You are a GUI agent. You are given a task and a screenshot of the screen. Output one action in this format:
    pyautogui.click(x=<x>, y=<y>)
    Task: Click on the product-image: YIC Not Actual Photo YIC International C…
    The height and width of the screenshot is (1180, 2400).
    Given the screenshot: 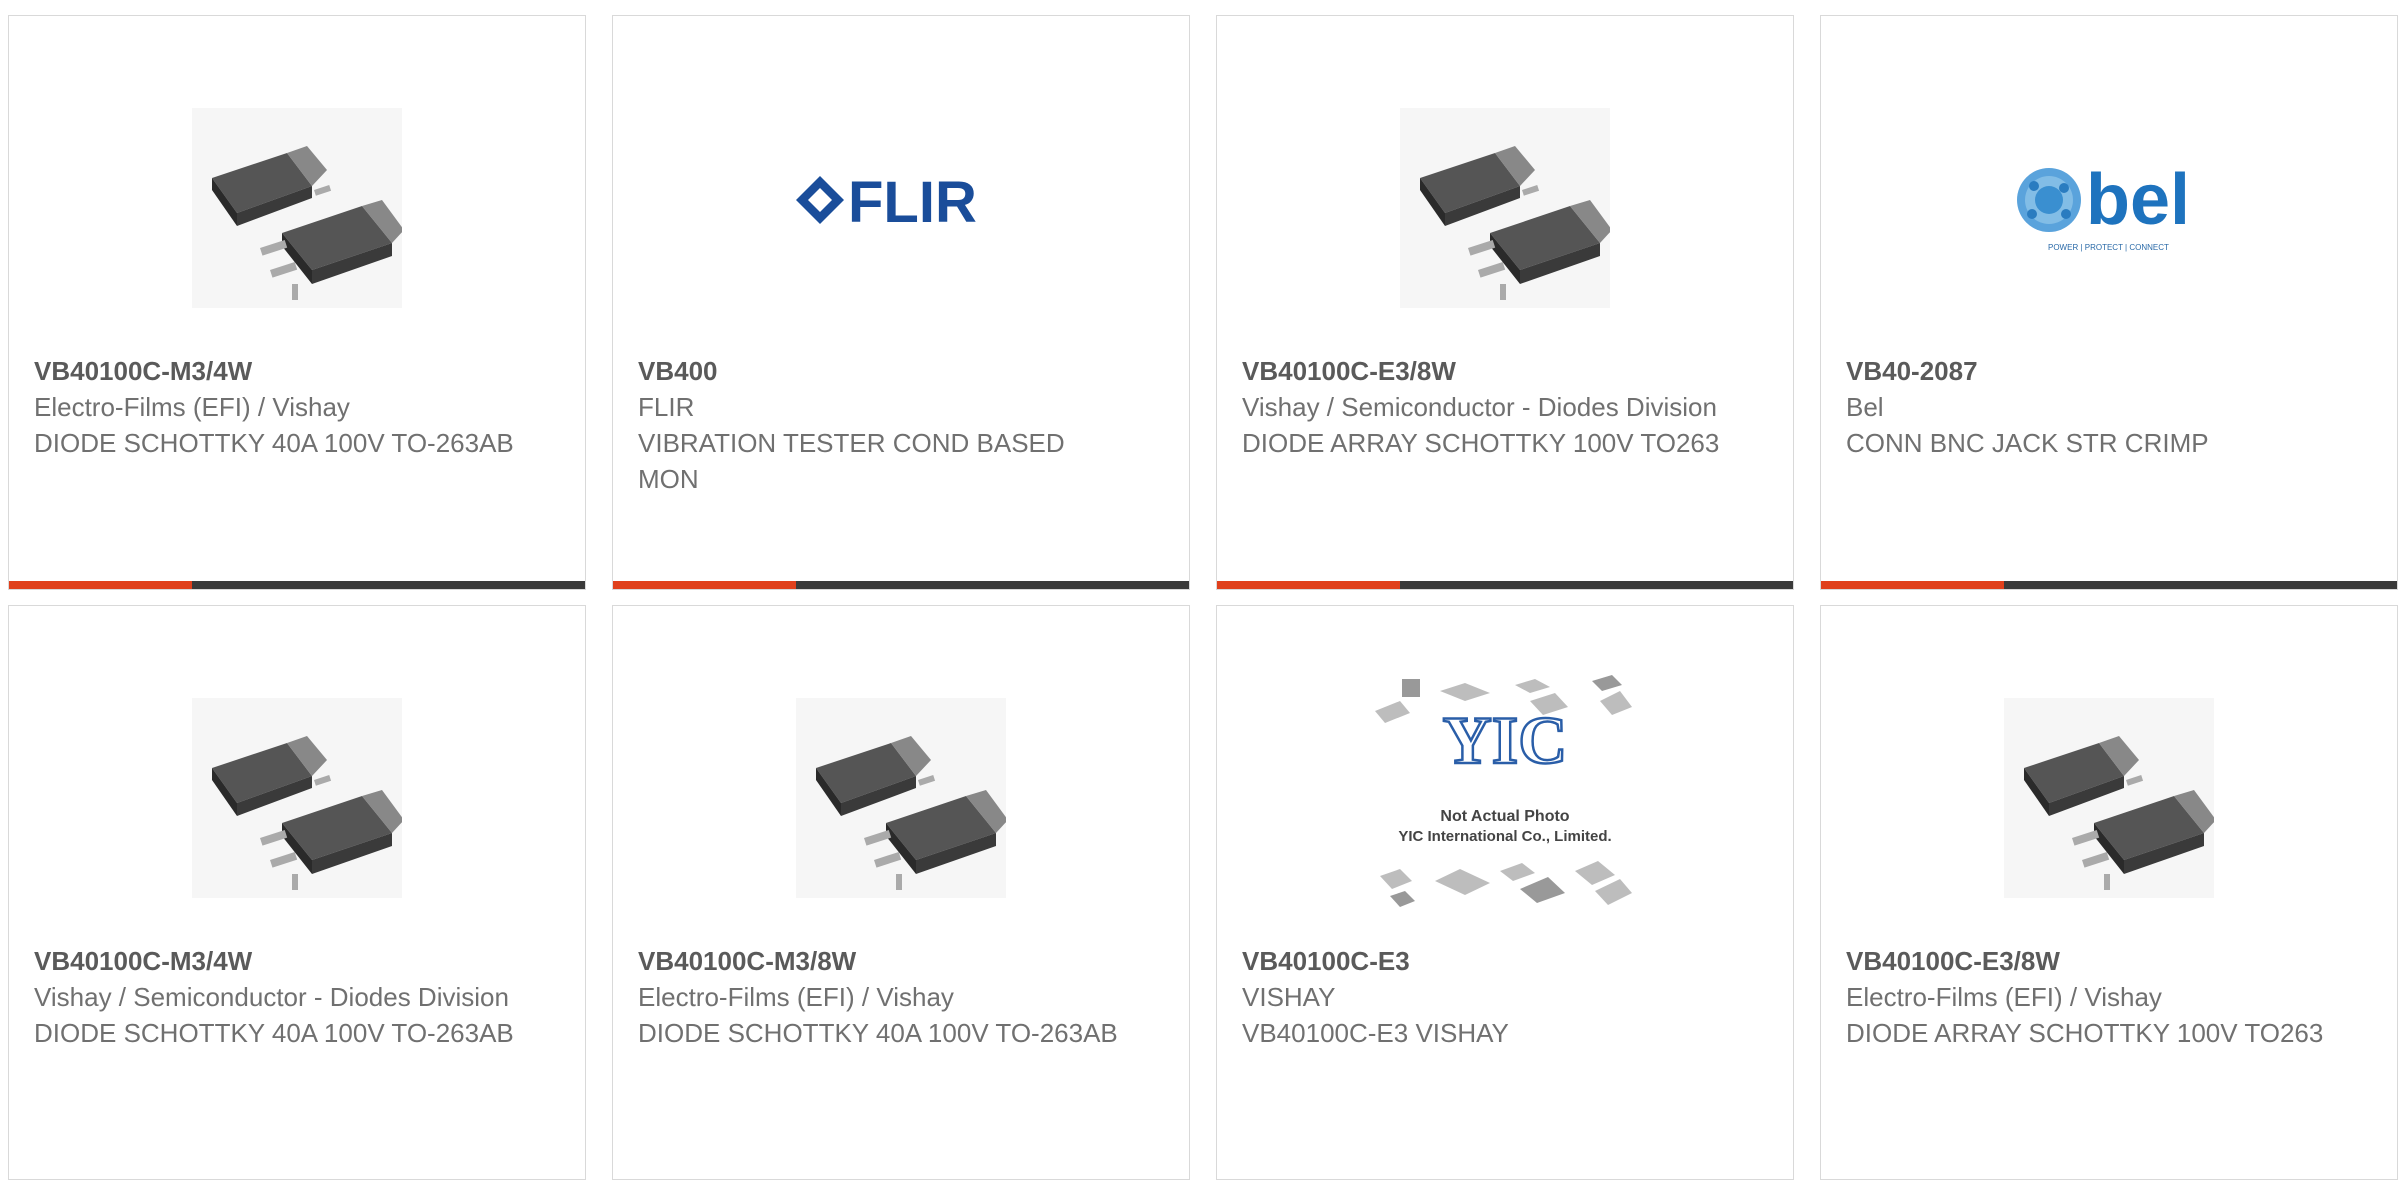 What is the action you would take?
    pyautogui.click(x=1505, y=791)
    